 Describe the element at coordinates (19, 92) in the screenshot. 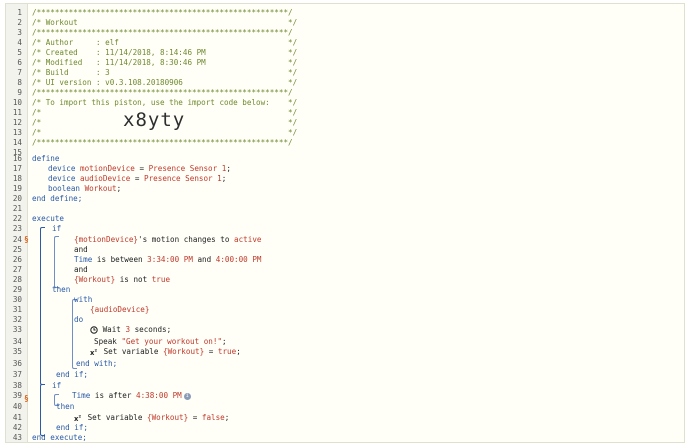

I see `line-number: 9` at that location.